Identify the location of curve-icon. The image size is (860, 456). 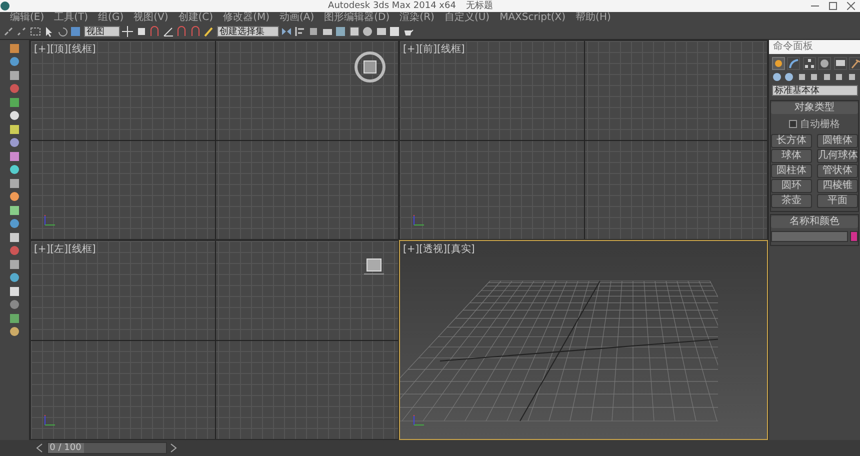
(793, 63).